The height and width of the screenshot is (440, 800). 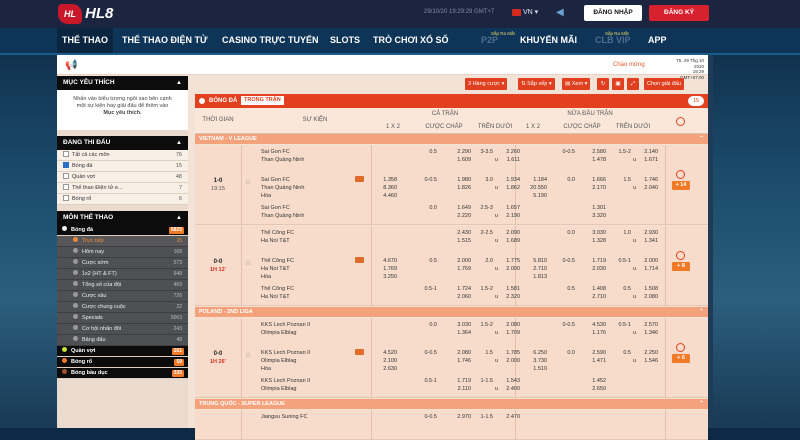 I want to click on odds-home: 1.358, so click(x=386, y=180).